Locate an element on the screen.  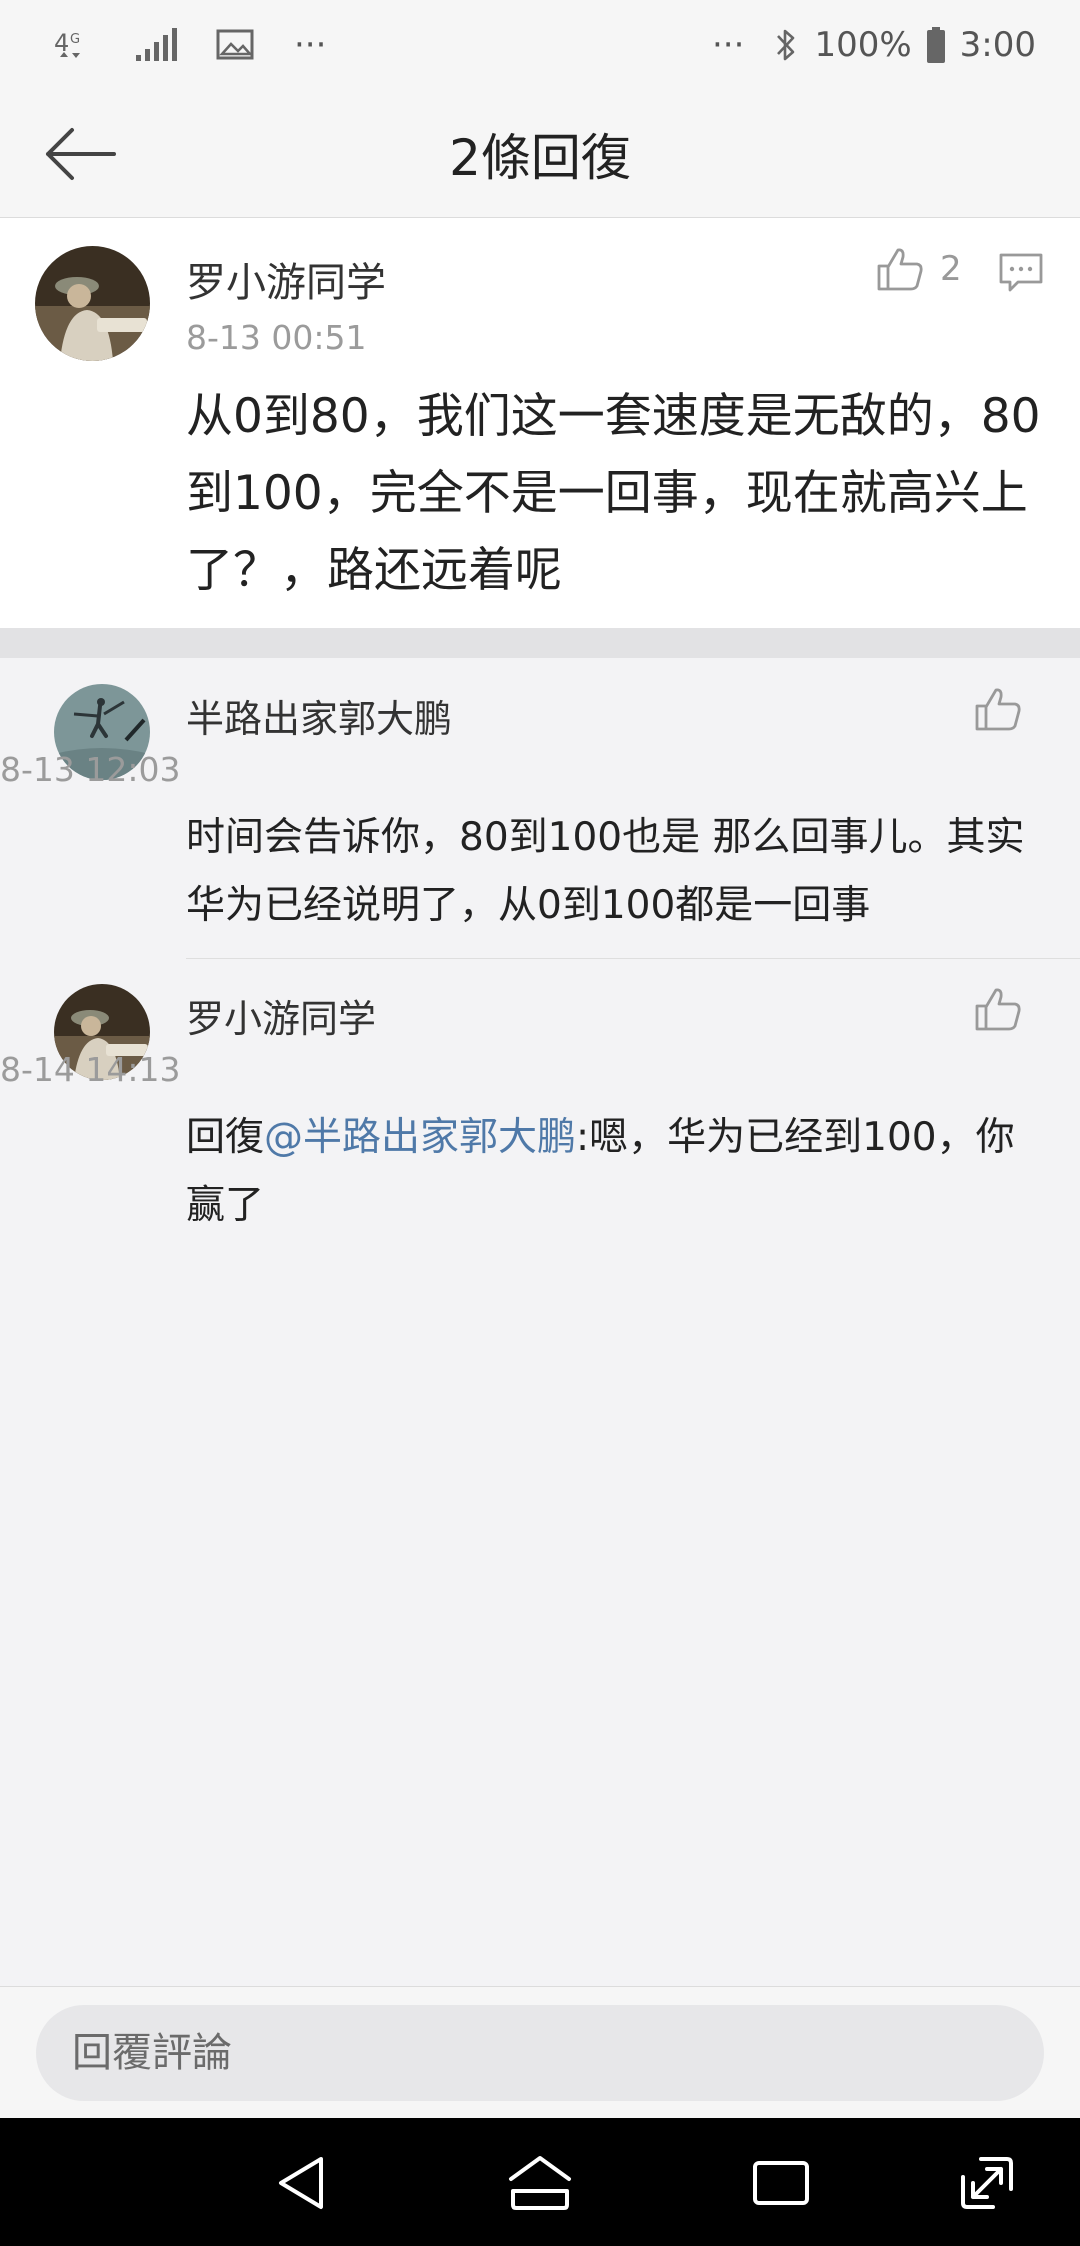
timestamp: 8-13 12:03 is located at coordinates (90, 769).